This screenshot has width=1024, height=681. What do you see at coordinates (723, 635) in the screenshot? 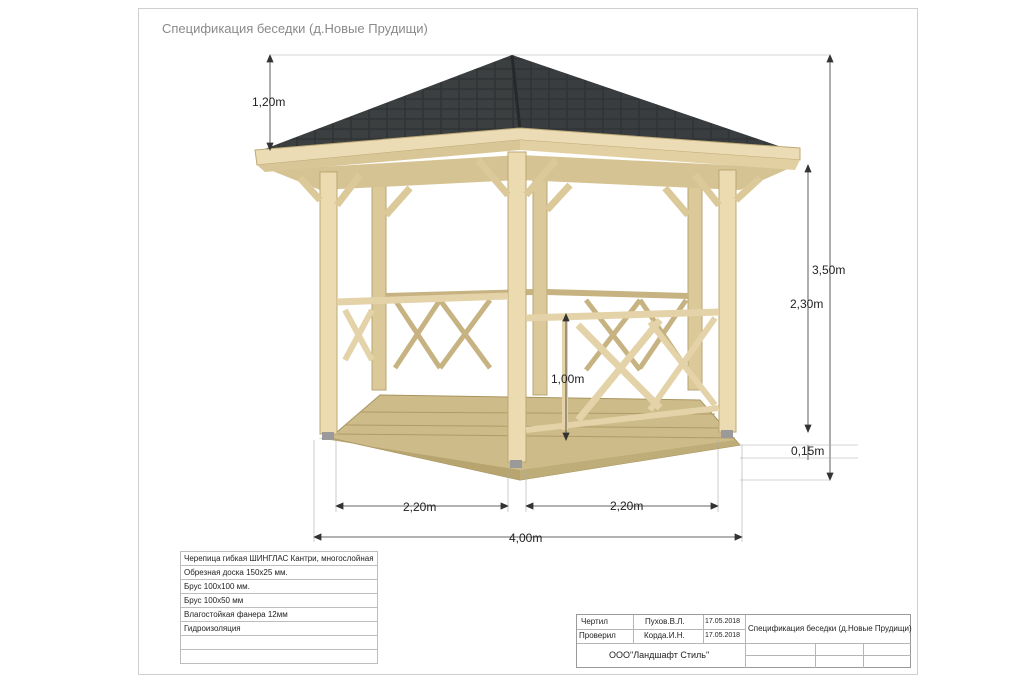
I see `stamp-checked-date: 17.05.2018` at bounding box center [723, 635].